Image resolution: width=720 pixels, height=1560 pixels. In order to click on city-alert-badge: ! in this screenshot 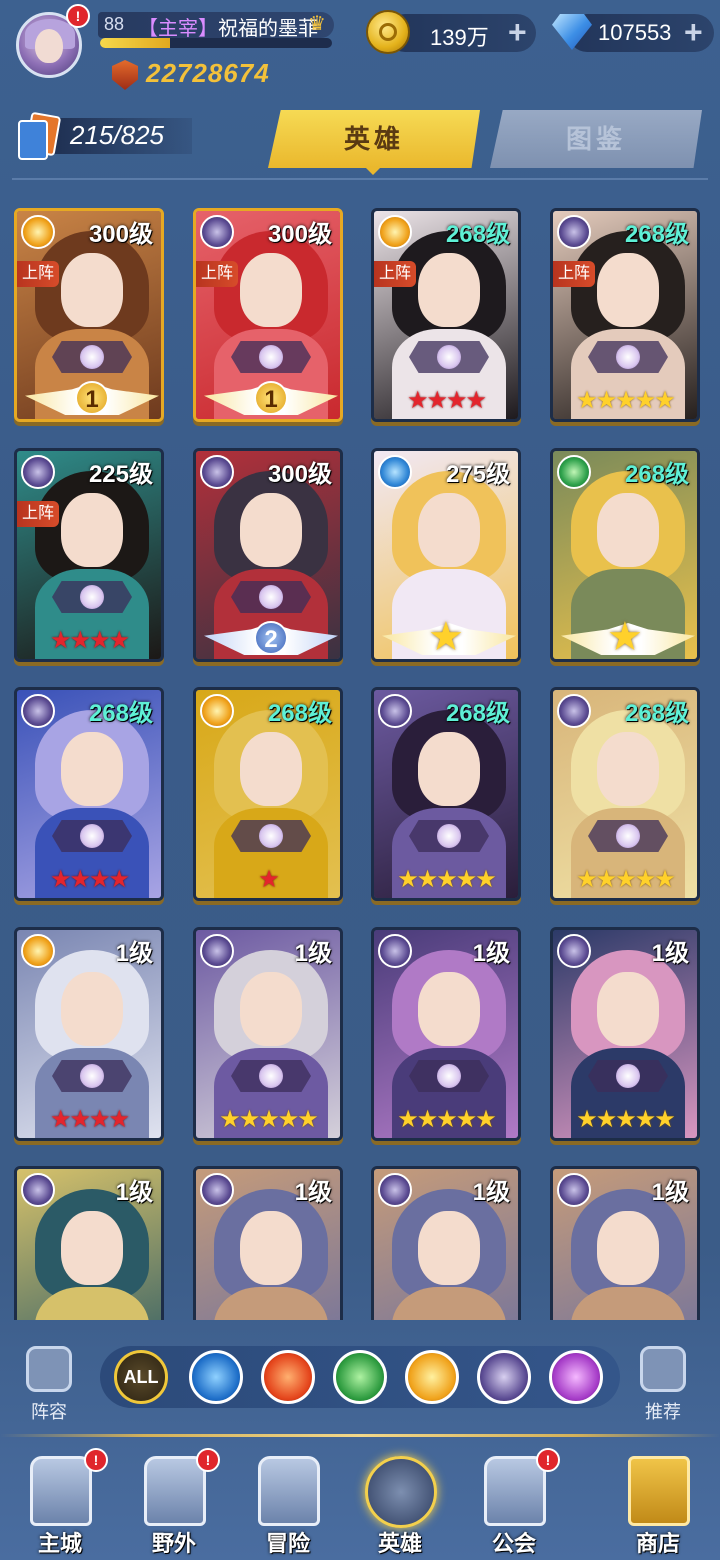, I will do `click(96, 1460)`.